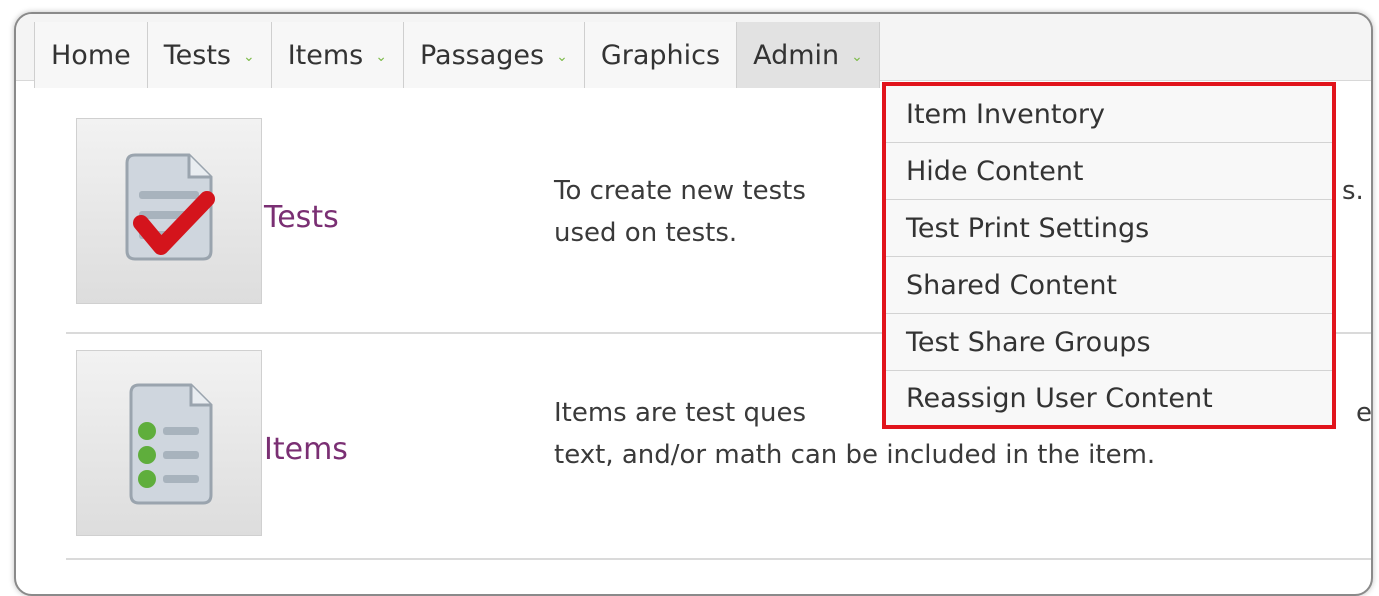 Image resolution: width=1379 pixels, height=596 pixels. What do you see at coordinates (1109, 114) in the screenshot?
I see `menu-item-item-inventory: Item Inventory` at bounding box center [1109, 114].